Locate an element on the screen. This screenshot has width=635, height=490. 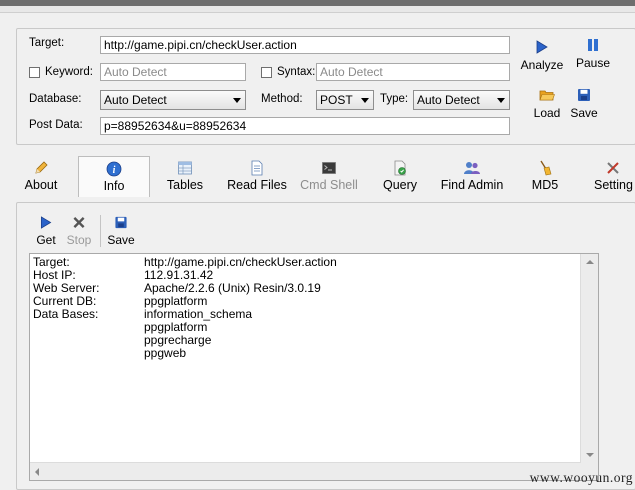
tab-query-label: Query is located at coordinates (400, 185).